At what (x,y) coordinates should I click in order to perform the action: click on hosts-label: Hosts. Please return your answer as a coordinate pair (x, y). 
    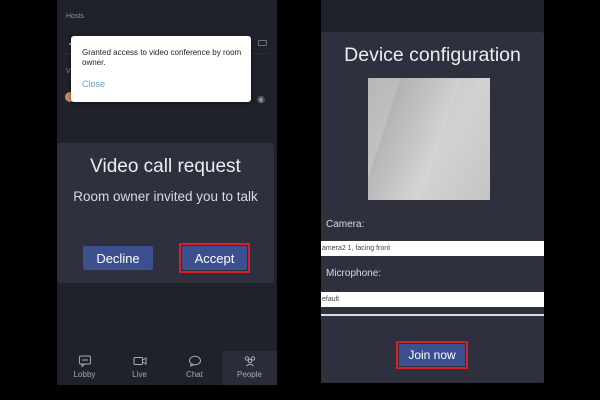
    Looking at the image, I should click on (75, 16).